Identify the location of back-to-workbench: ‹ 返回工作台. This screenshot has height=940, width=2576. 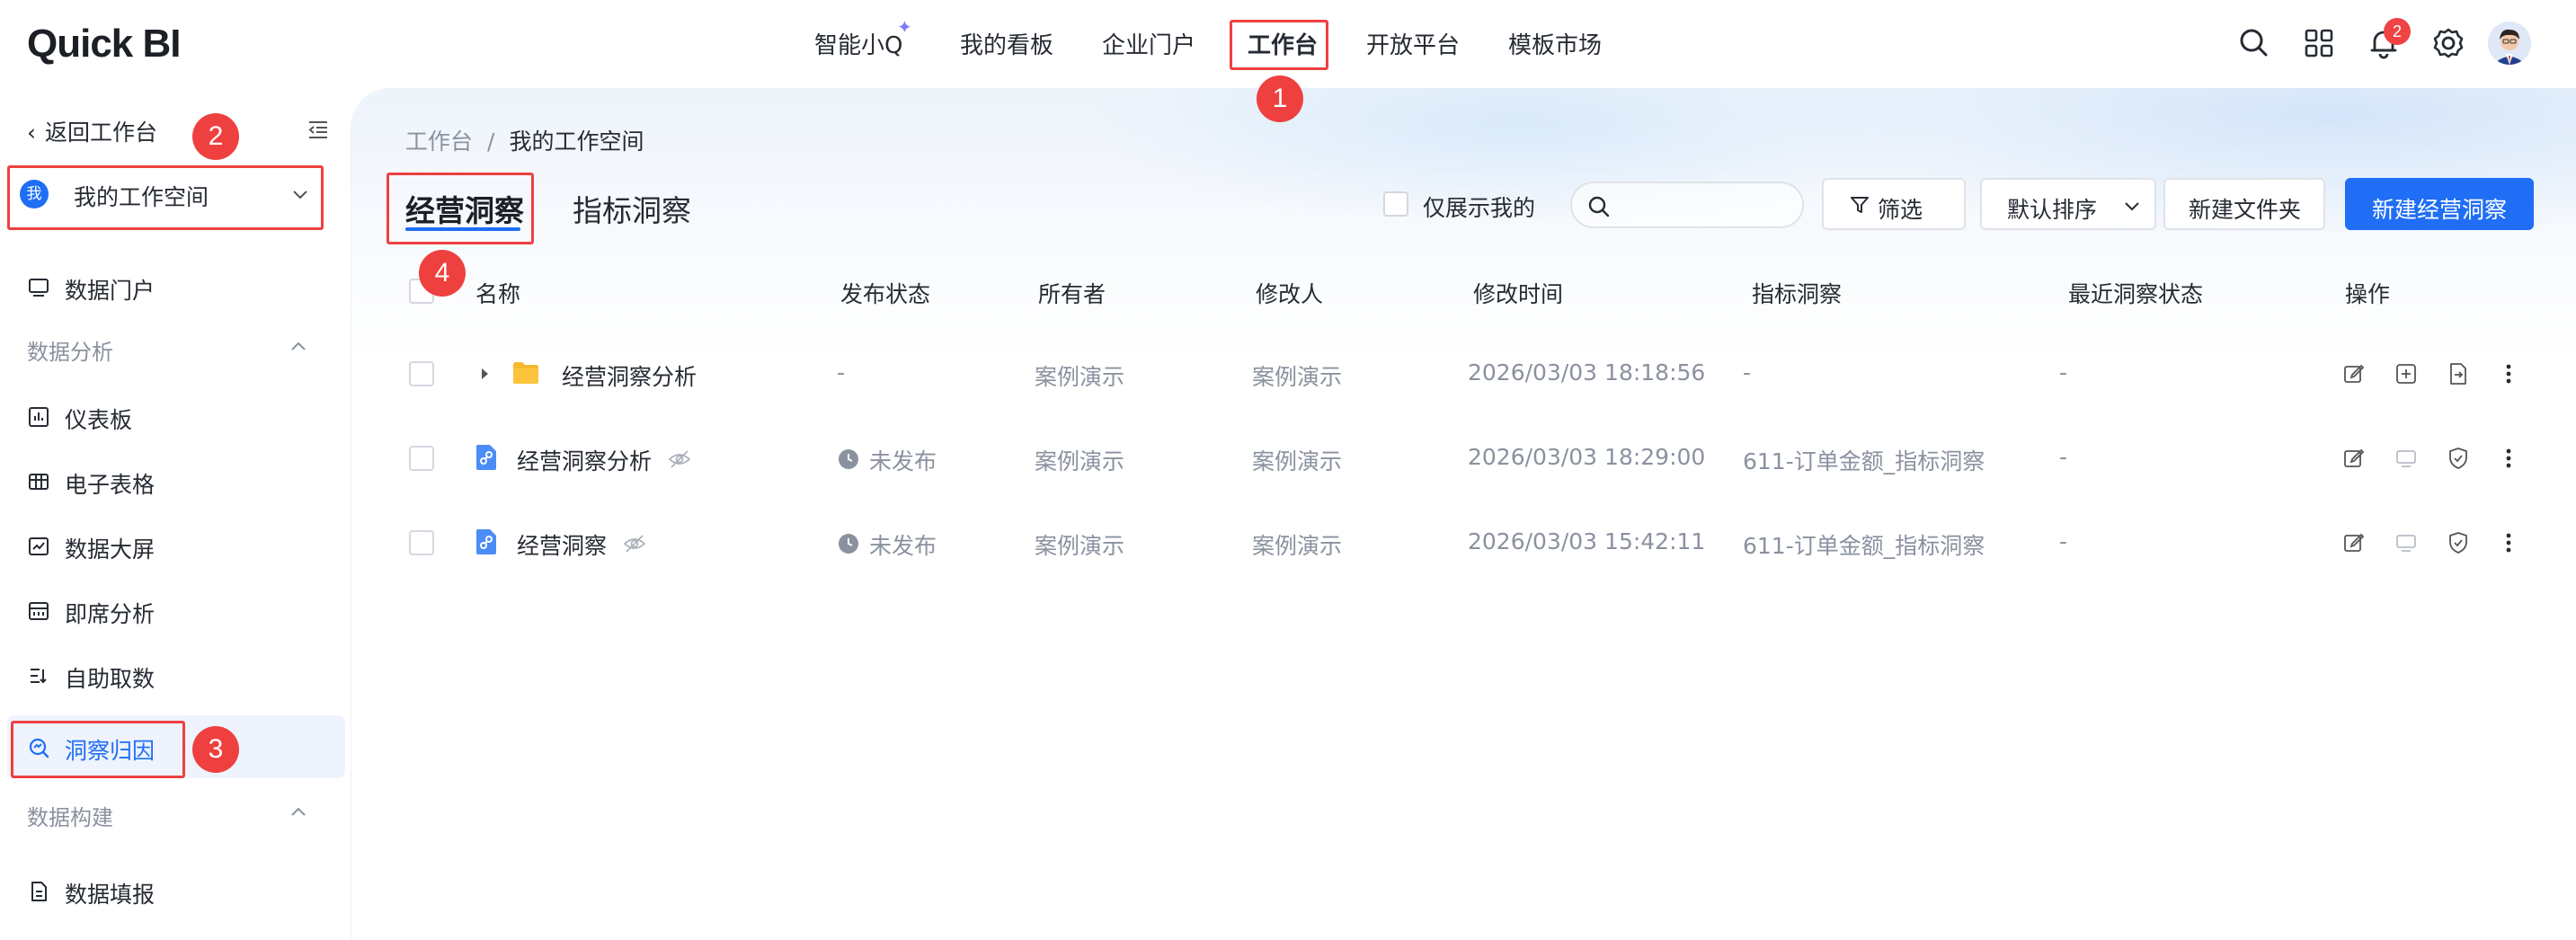
(92, 131).